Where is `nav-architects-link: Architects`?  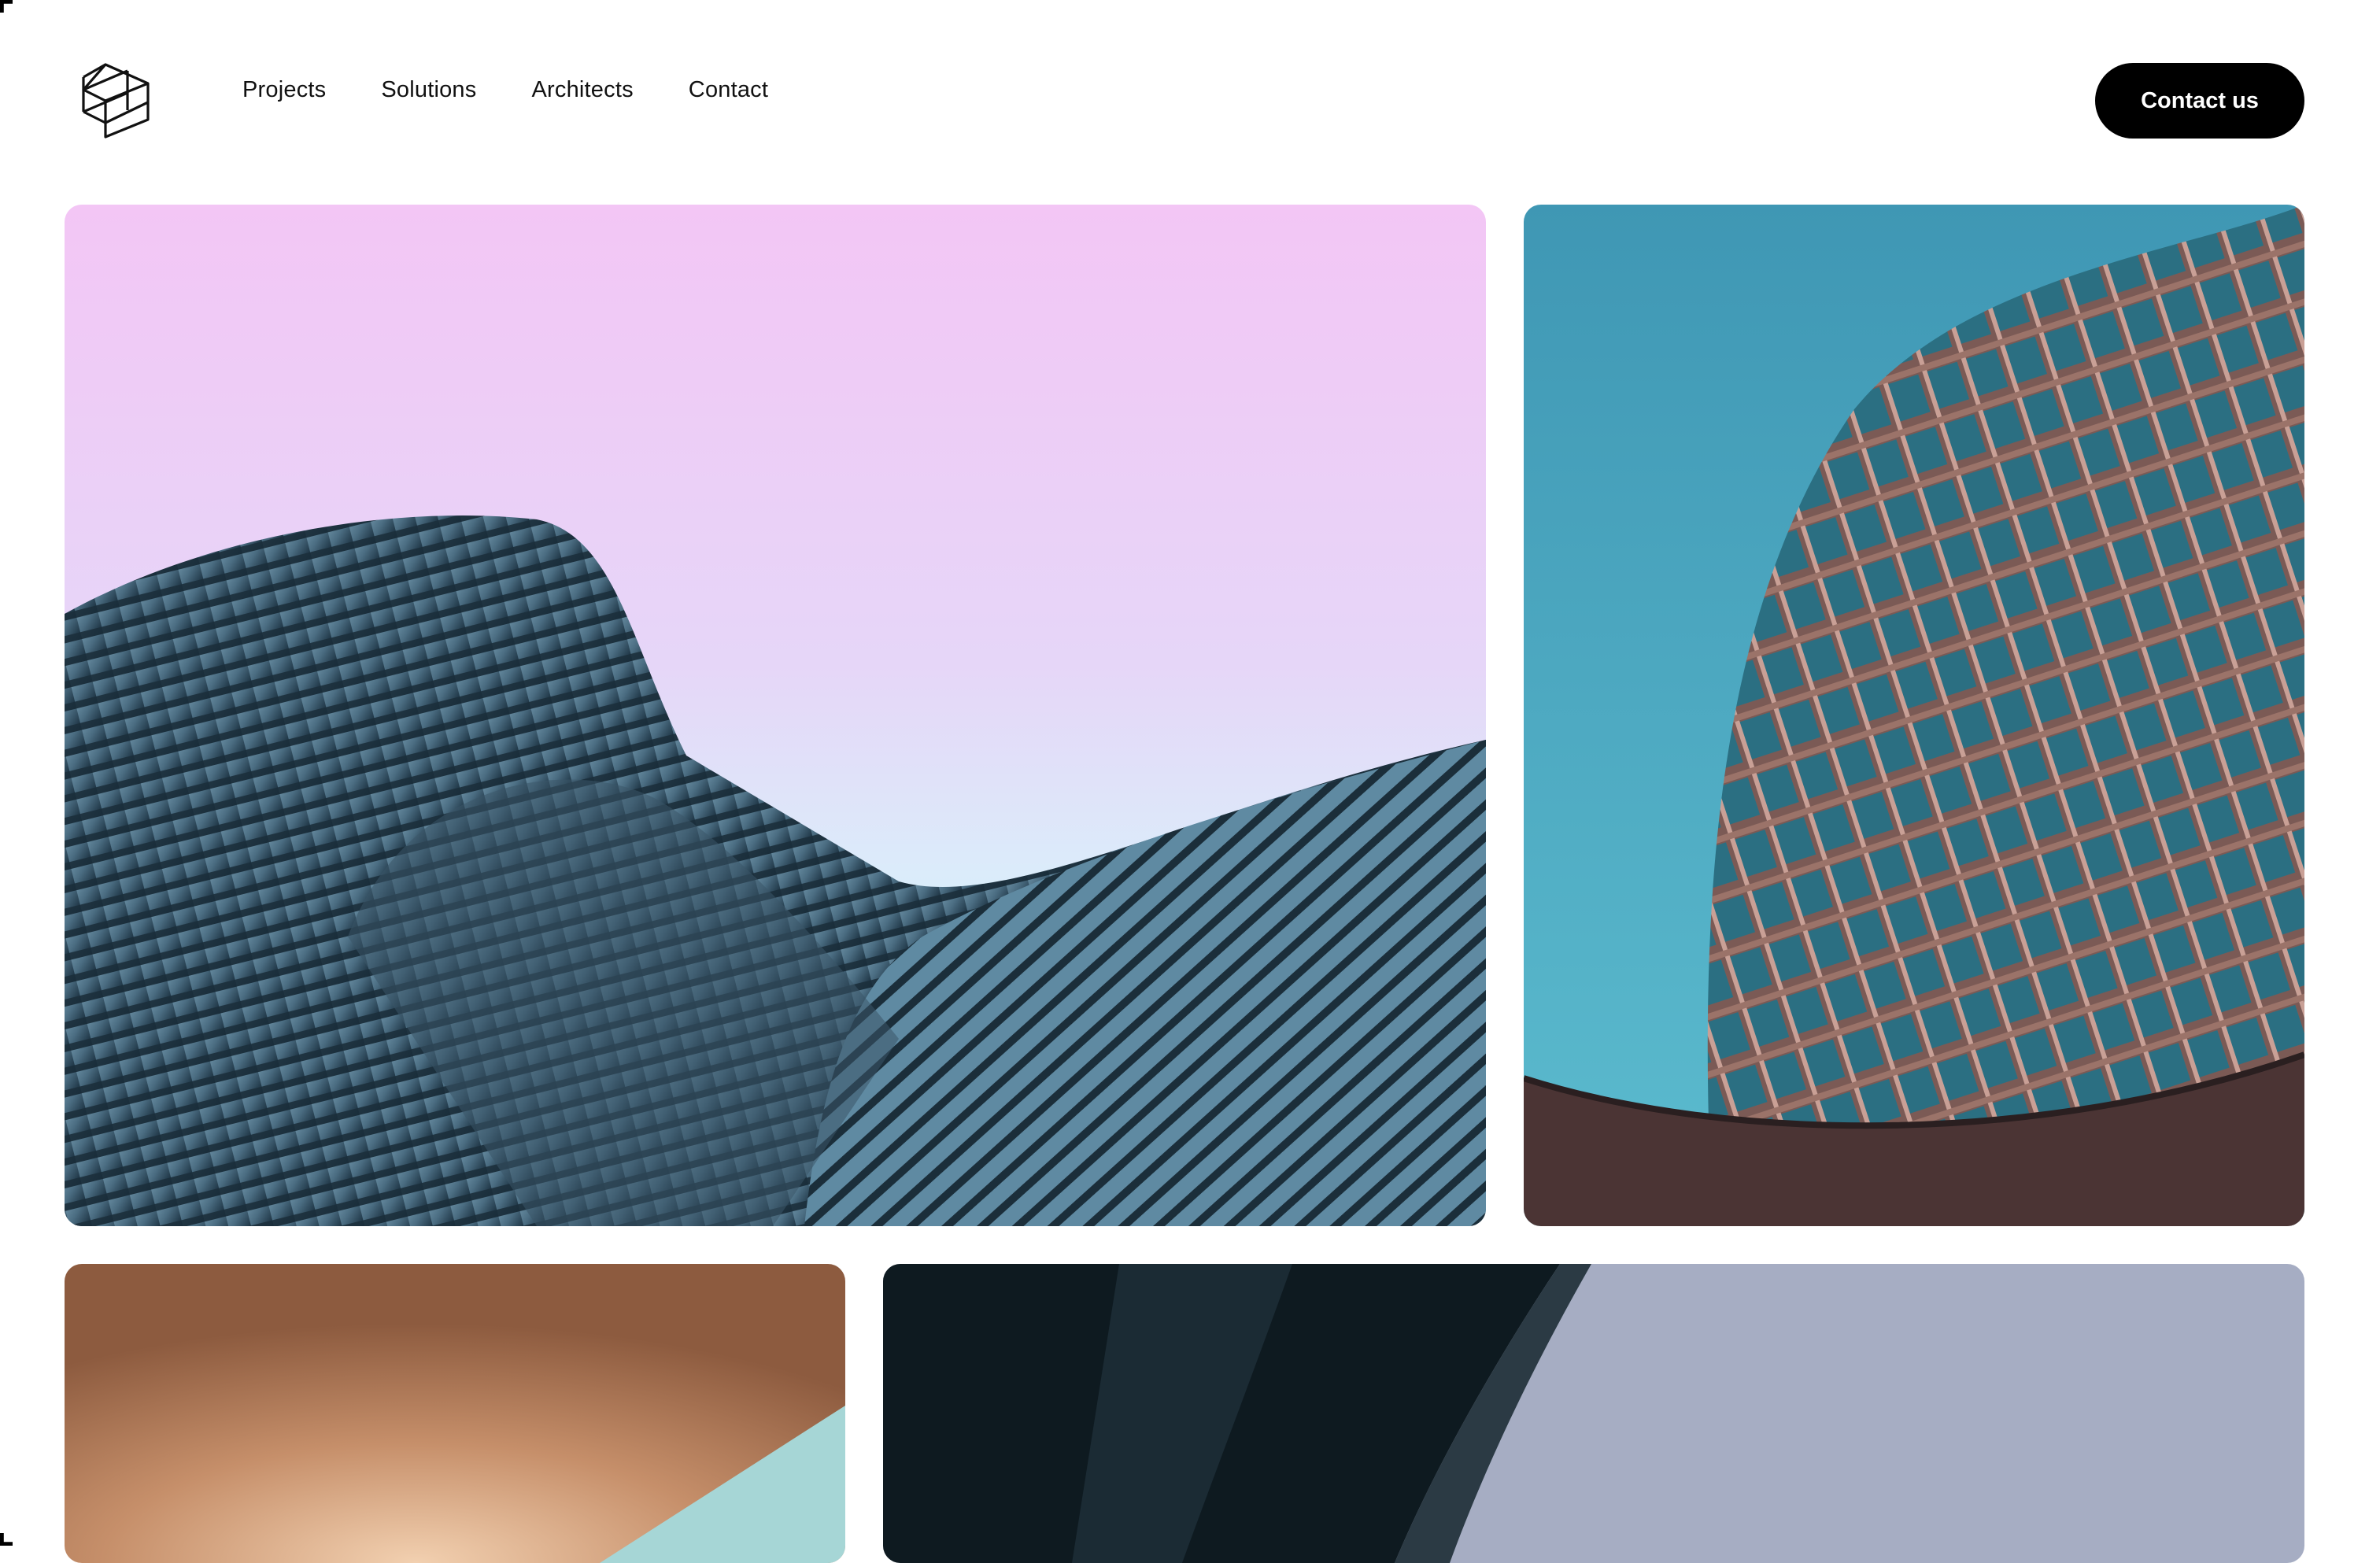
nav-architects-link: Architects is located at coordinates (582, 90).